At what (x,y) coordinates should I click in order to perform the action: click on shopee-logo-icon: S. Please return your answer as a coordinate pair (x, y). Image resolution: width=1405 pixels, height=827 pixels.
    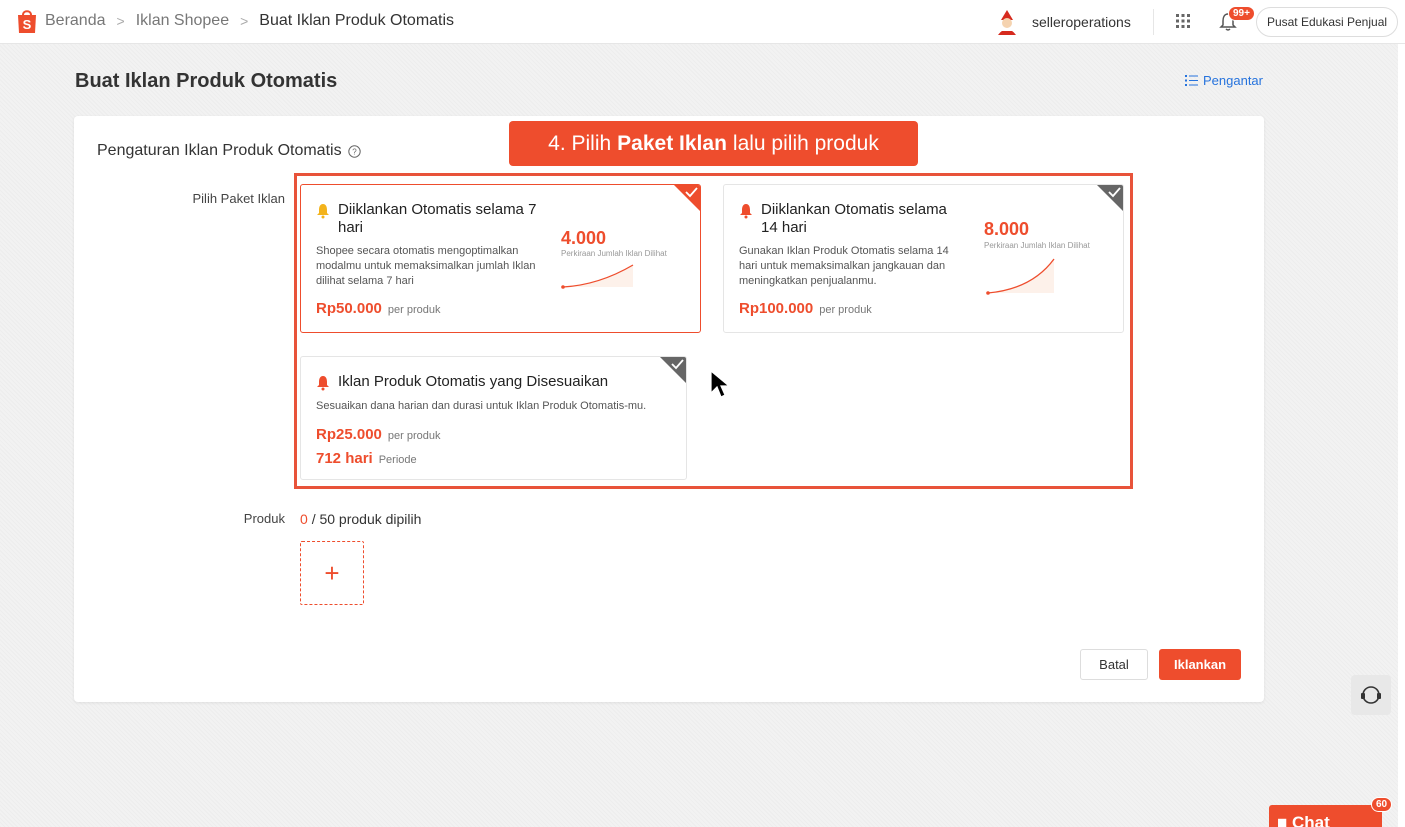
    Looking at the image, I should click on (27, 21).